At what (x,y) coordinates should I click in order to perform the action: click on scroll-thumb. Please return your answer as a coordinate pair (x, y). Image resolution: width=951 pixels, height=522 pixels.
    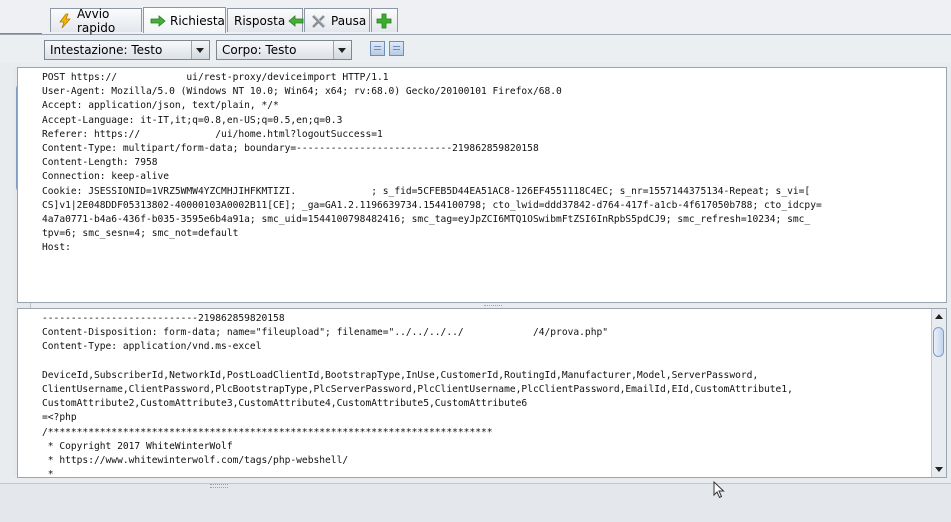
    Looking at the image, I should click on (938, 342).